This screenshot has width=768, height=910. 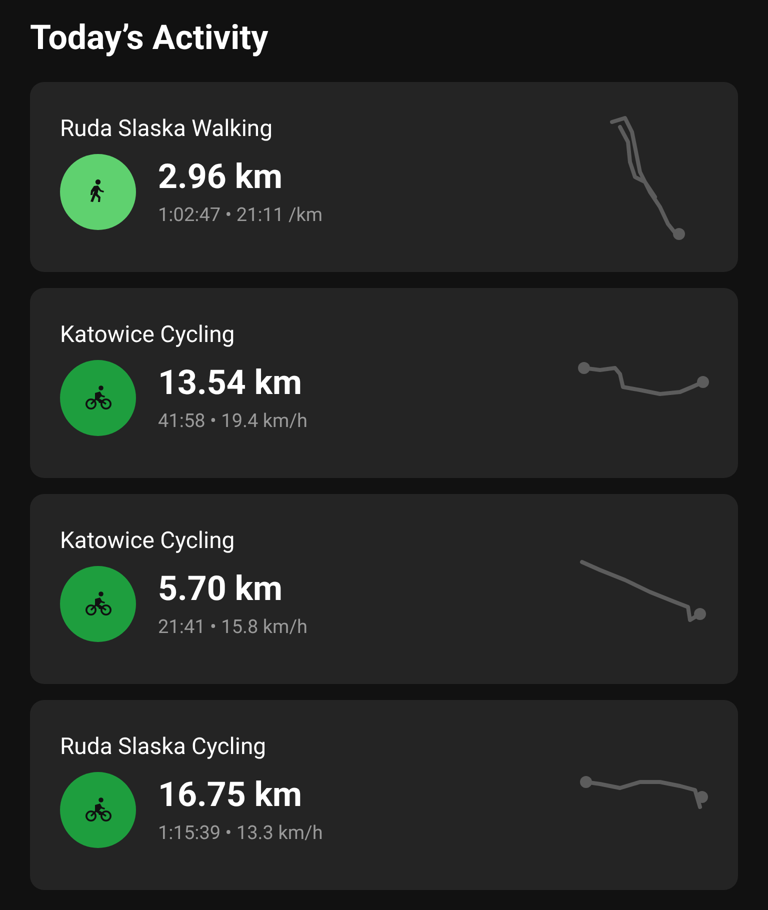 I want to click on activity-details: 41:58 • 19.4 km/h, so click(x=233, y=421).